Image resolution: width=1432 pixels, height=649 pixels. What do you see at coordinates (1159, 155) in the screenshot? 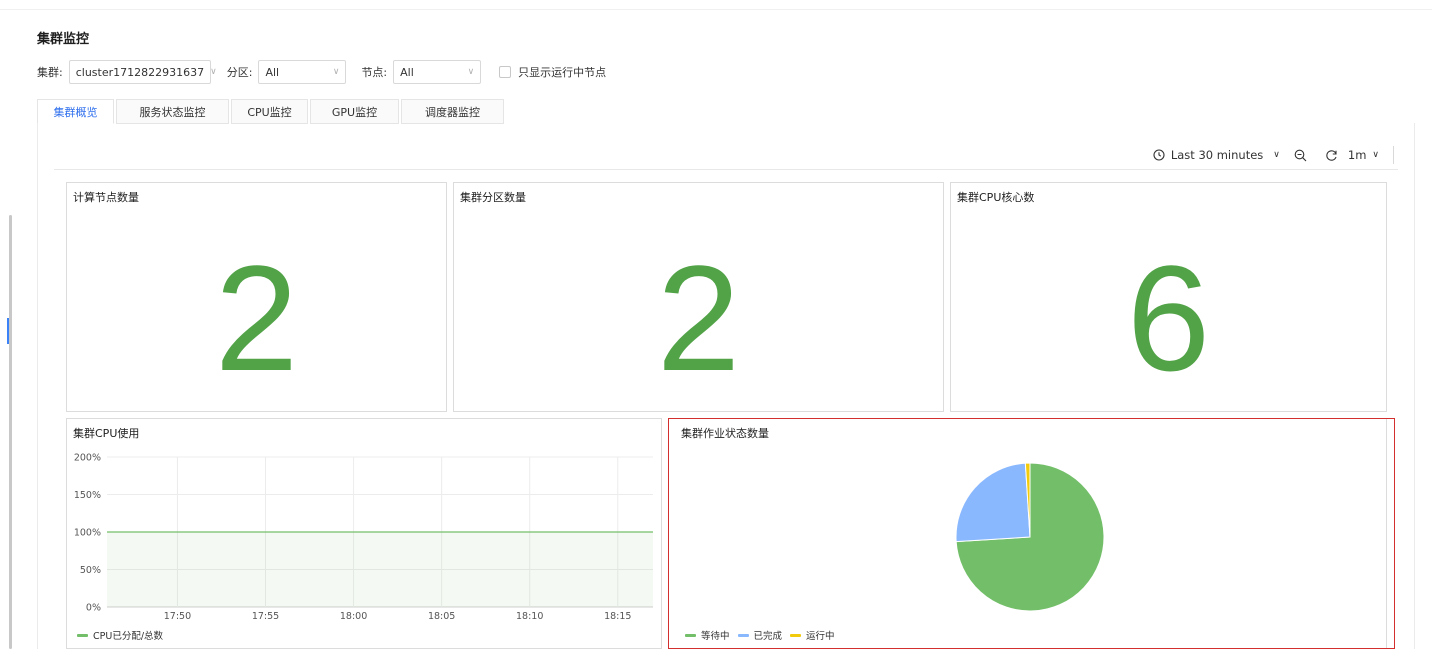
I see `clock-icon` at bounding box center [1159, 155].